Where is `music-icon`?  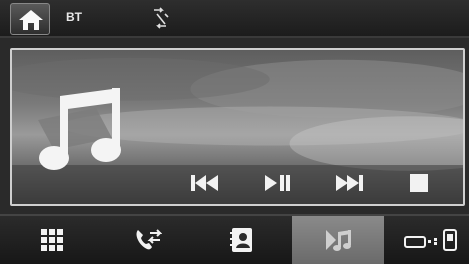
music-icon is located at coordinates (338, 240).